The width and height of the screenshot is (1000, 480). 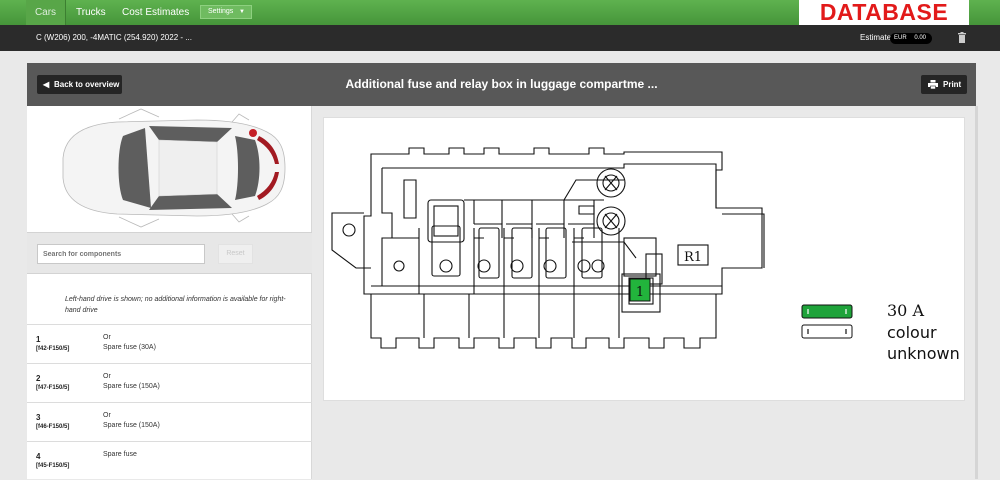 What do you see at coordinates (155, 12) in the screenshot?
I see `tab-cost-estimates: Cost Estimates` at bounding box center [155, 12].